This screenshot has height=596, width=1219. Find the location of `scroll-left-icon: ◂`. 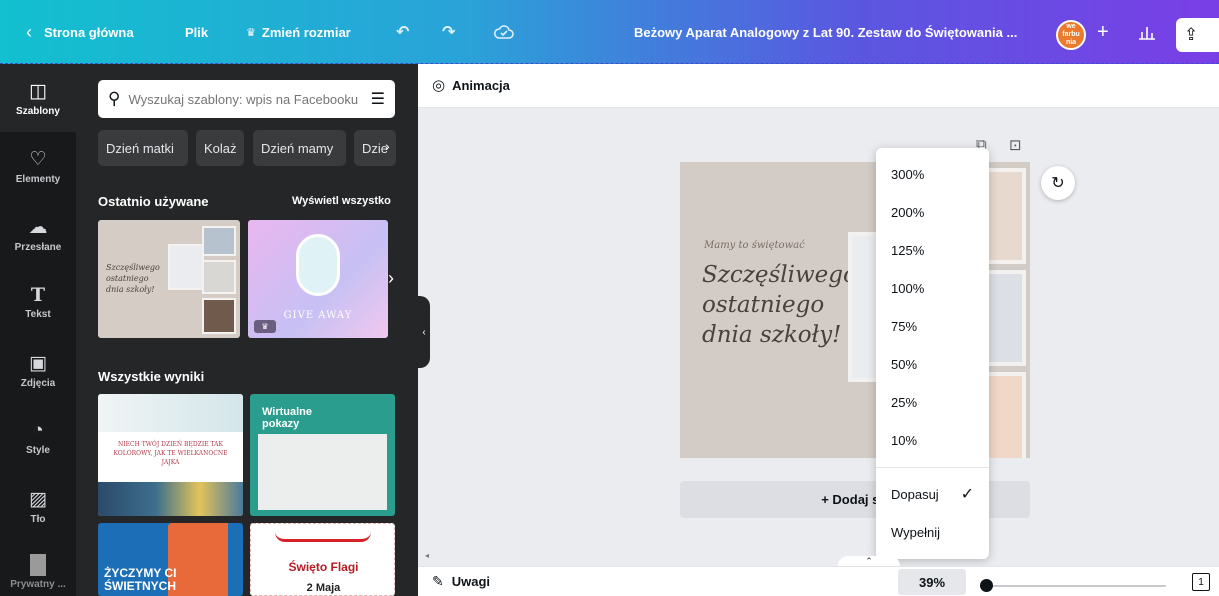

scroll-left-icon: ◂ is located at coordinates (427, 555).